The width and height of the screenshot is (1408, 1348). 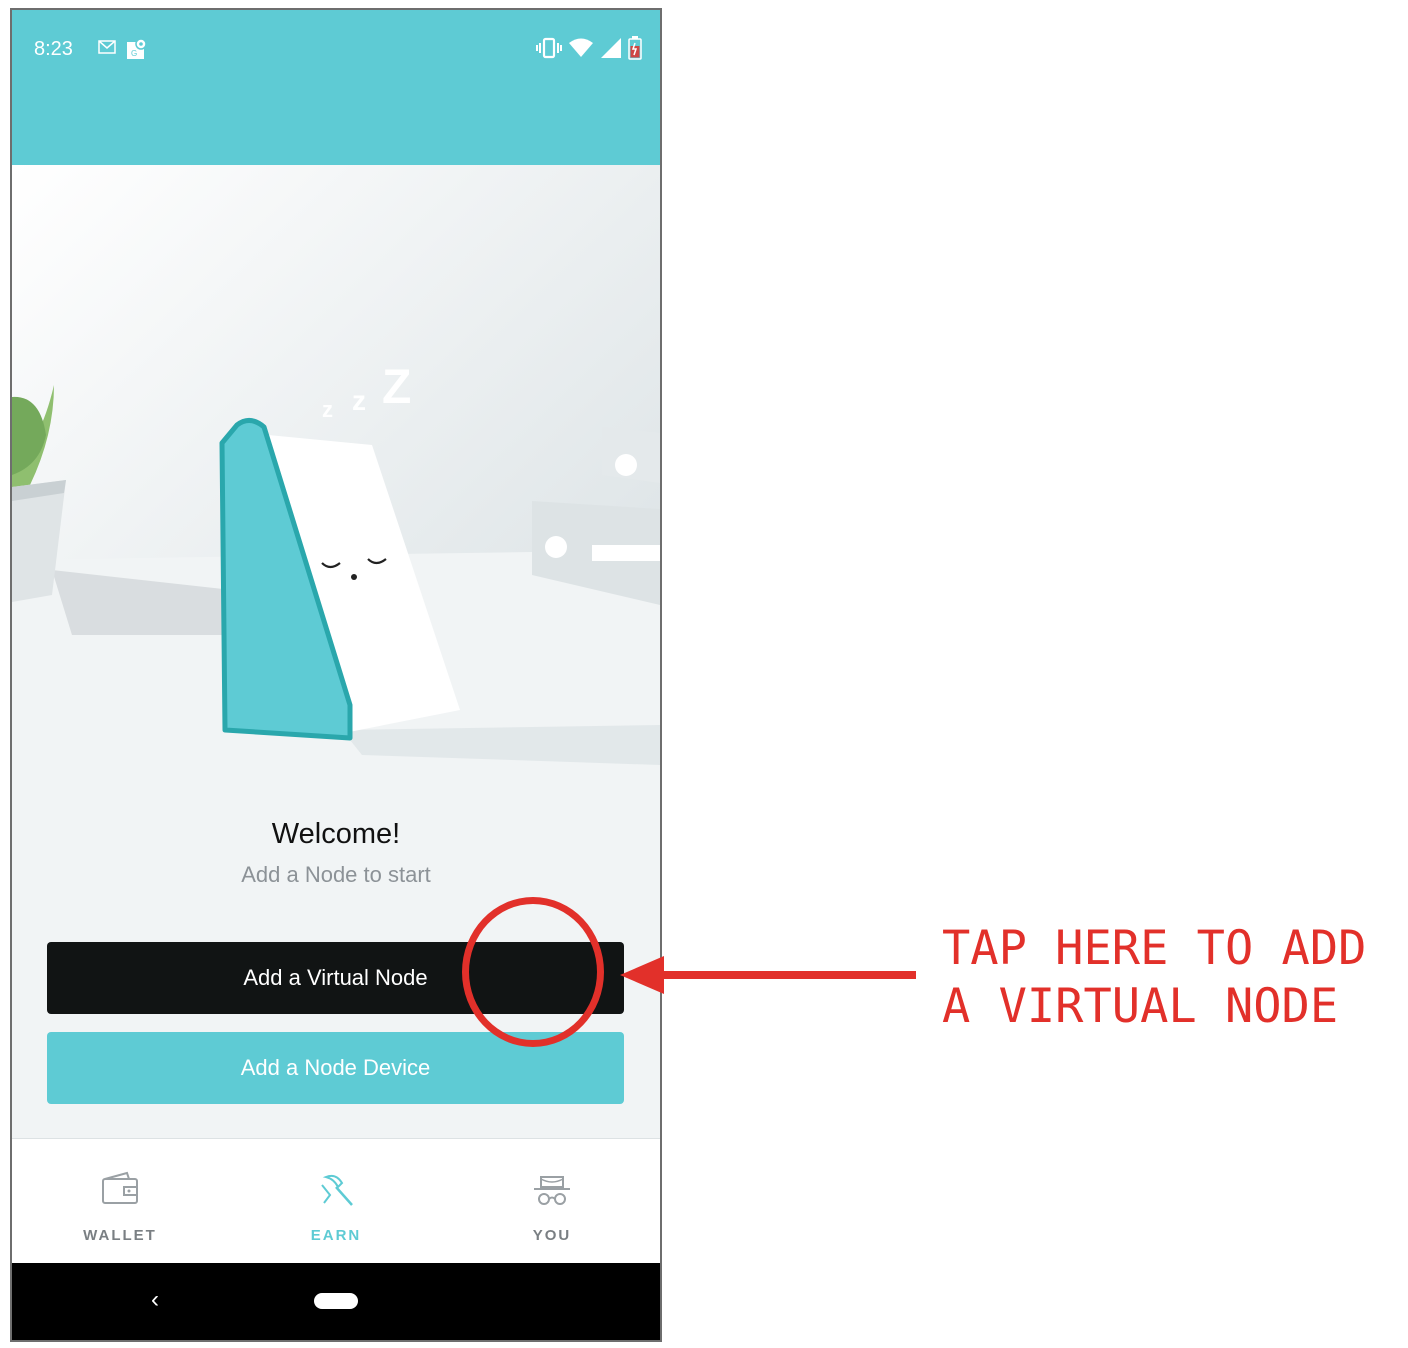 What do you see at coordinates (120, 1187) in the screenshot?
I see `wallet-icon` at bounding box center [120, 1187].